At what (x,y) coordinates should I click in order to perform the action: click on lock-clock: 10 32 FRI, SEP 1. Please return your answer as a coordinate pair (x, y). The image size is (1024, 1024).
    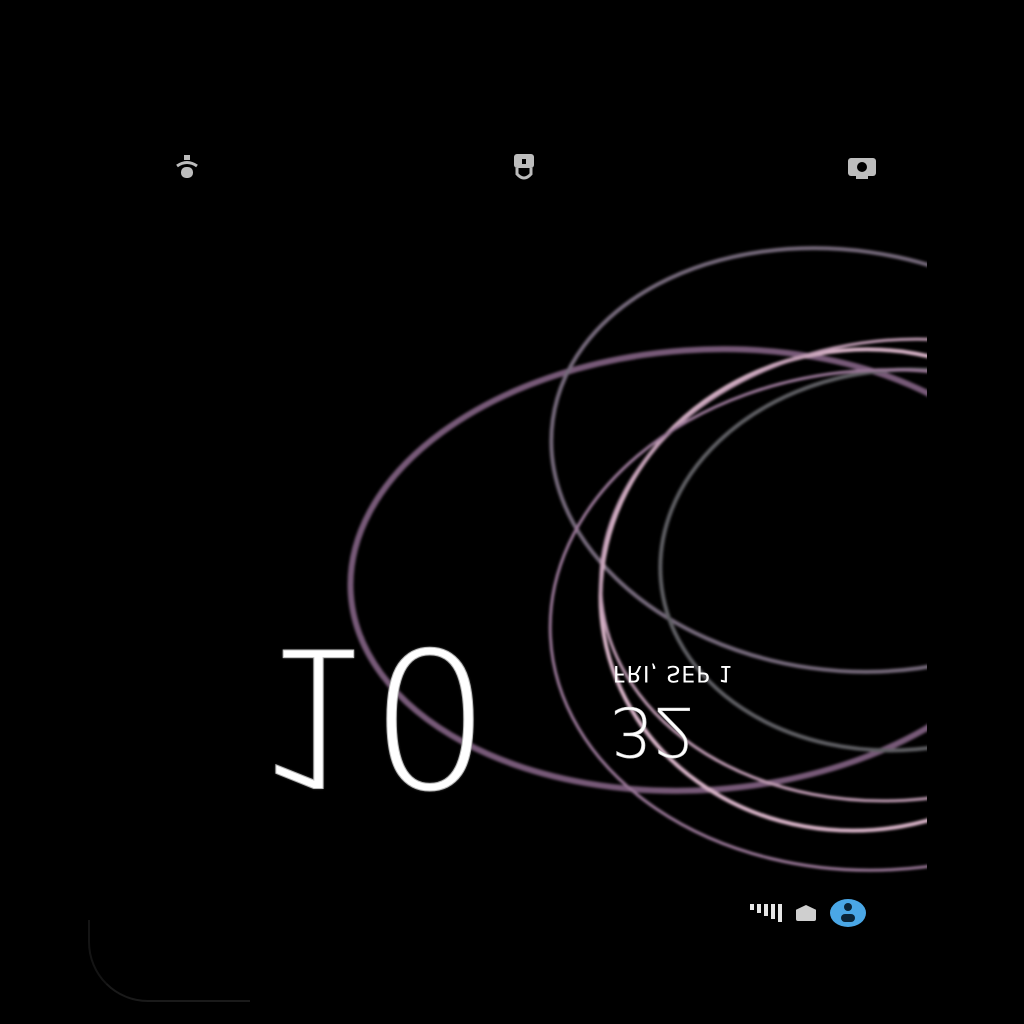
    Looking at the image, I should click on (515, 716).